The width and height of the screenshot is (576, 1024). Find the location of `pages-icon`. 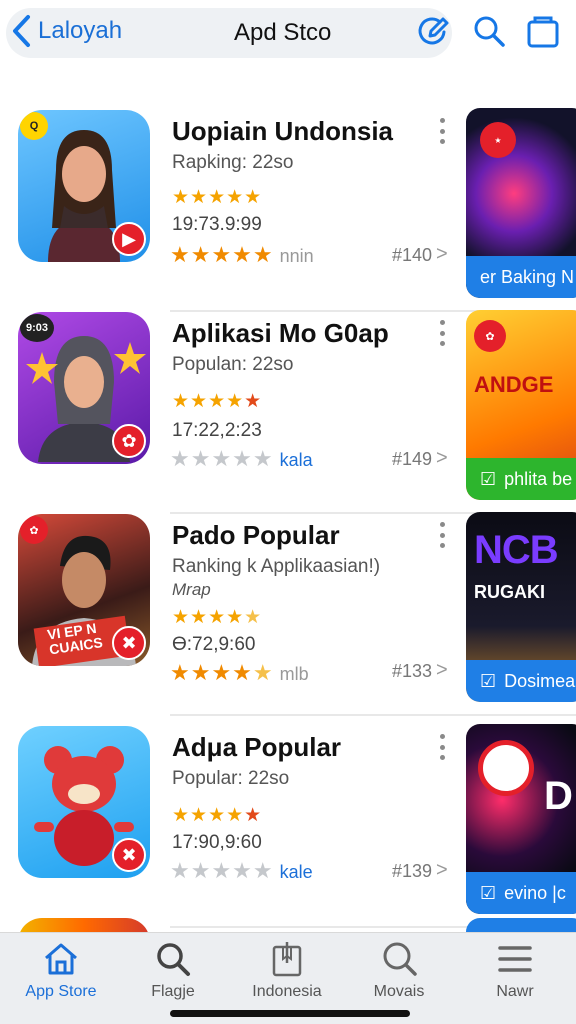

pages-icon is located at coordinates (543, 31).